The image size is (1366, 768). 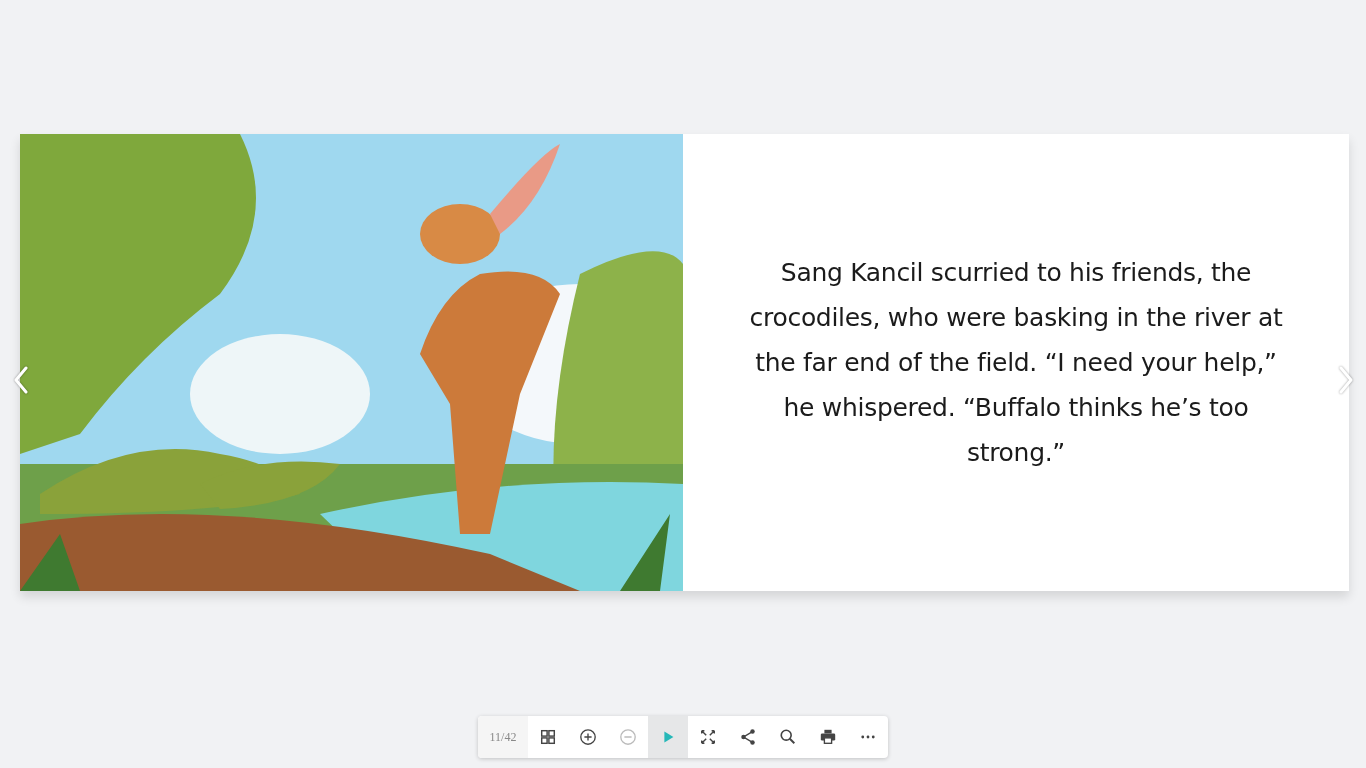 What do you see at coordinates (1016, 363) in the screenshot?
I see `story-text: Sang Kancil scurried to his friends, the crocodiles, who were basking in the river at the far end of the field. “I need your help,” he whispered. “Buffalo thinks he’s too strong.”` at bounding box center [1016, 363].